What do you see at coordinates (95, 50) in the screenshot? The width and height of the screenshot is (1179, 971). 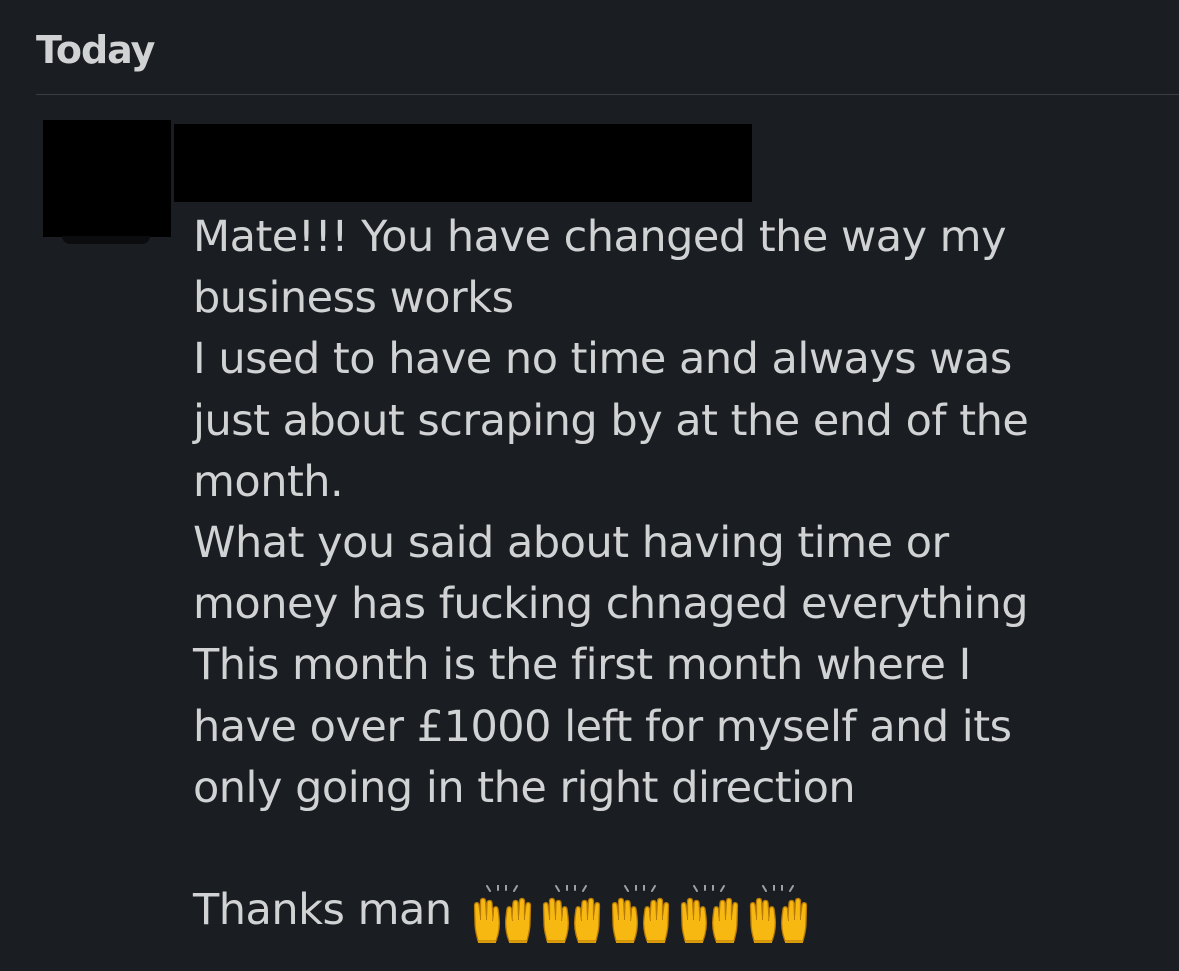 I see `day-divider-label: Today` at bounding box center [95, 50].